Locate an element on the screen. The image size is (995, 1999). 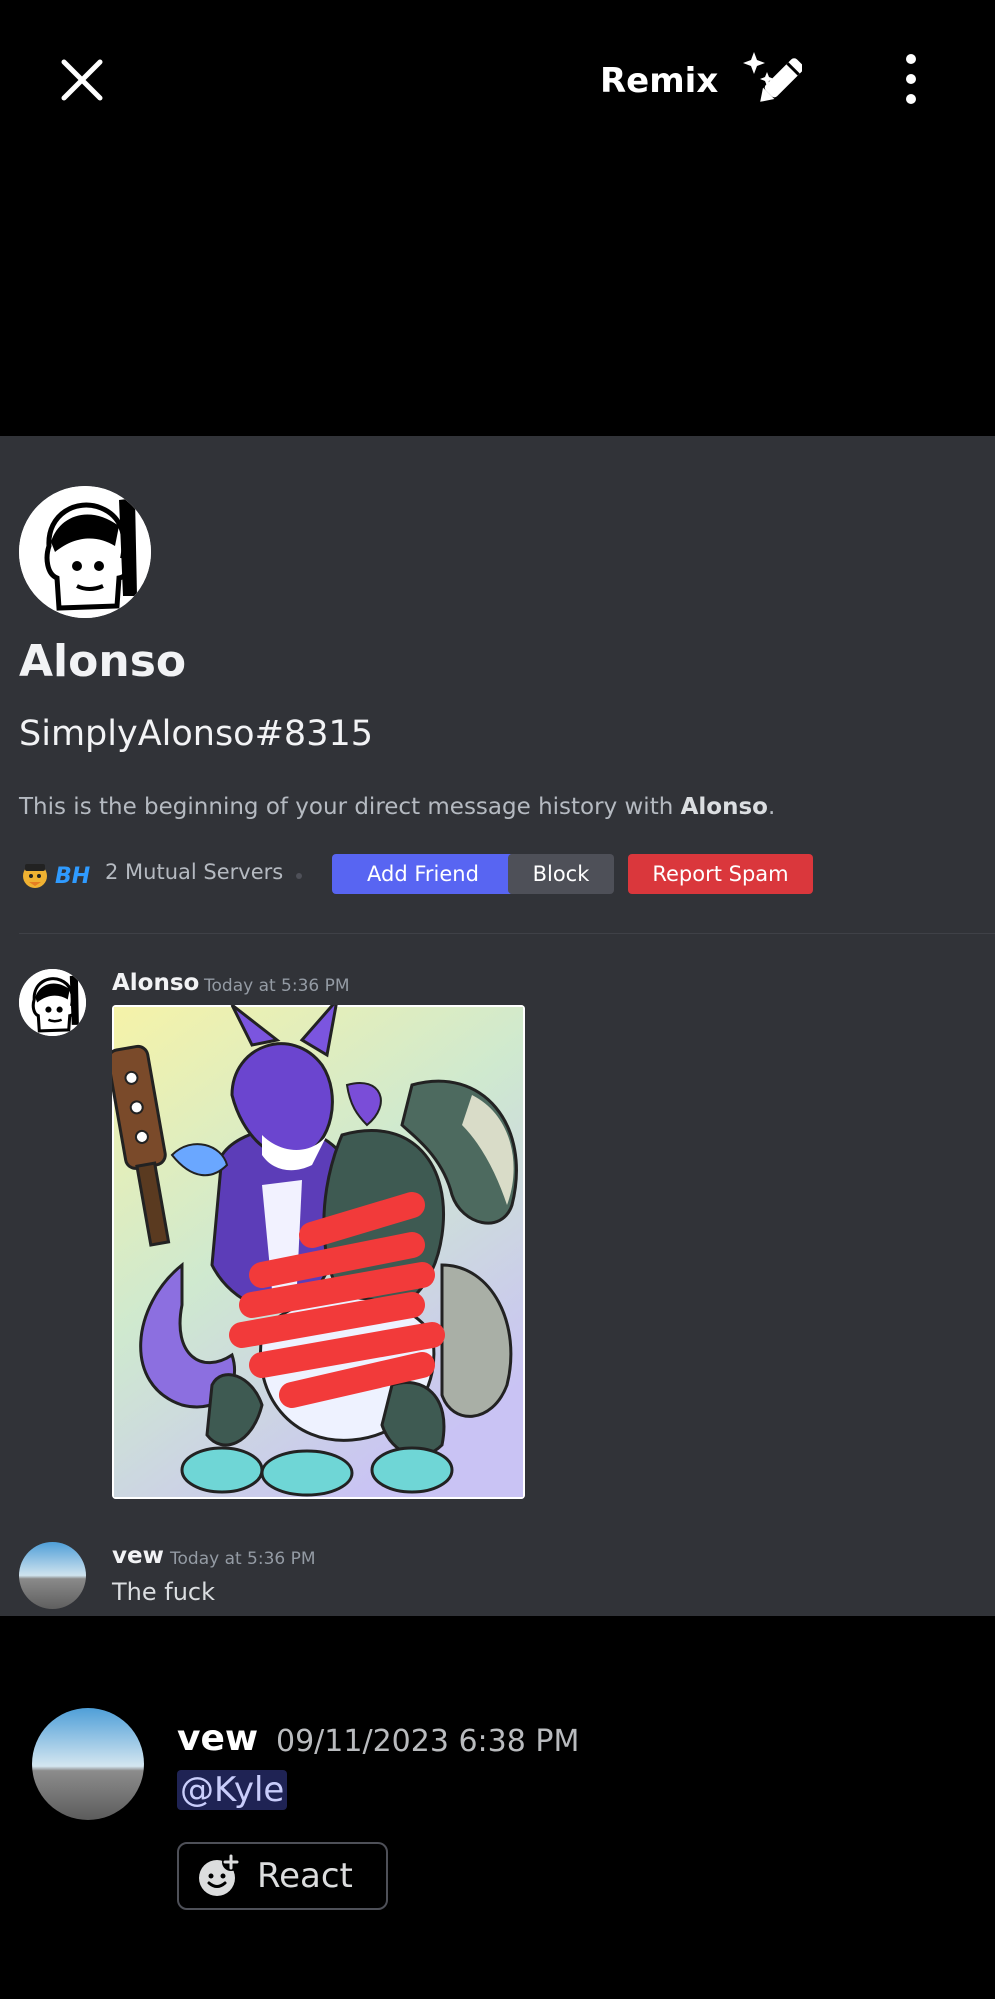
message-text: The fuck is located at coordinates (164, 1592).